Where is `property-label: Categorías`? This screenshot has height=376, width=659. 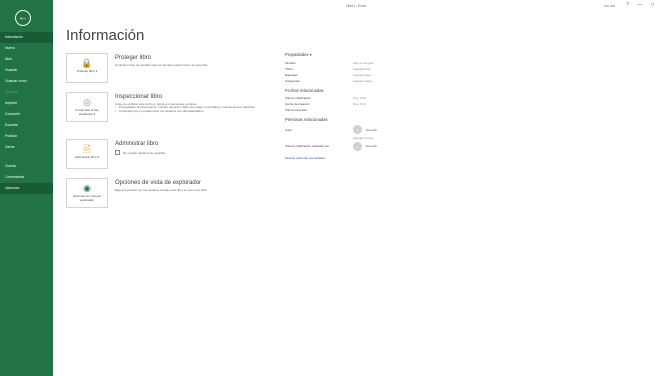
property-label: Categorías is located at coordinates (292, 81).